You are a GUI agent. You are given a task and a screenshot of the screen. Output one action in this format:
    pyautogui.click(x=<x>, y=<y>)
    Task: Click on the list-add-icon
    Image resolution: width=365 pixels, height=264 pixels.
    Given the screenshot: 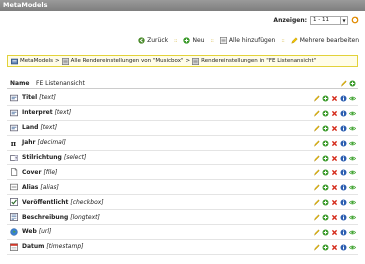 What is the action you would take?
    pyautogui.click(x=223, y=40)
    